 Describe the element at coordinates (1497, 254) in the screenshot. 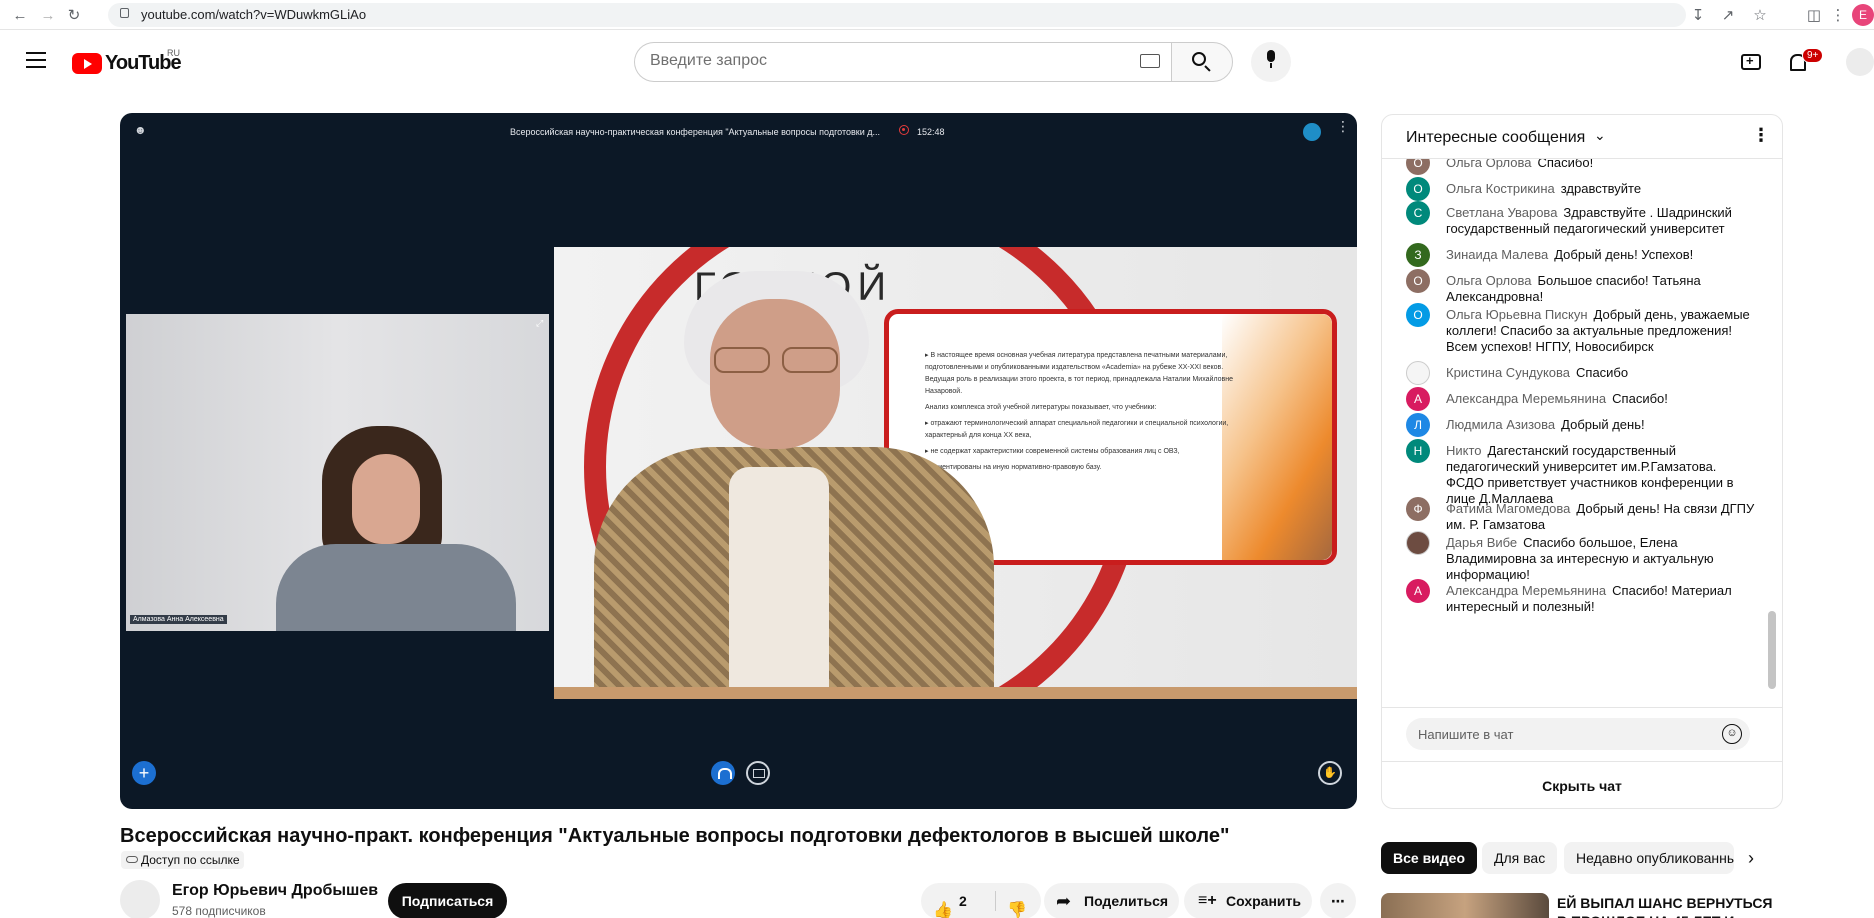

I see `chat-author-name: Зинаида Малева` at that location.